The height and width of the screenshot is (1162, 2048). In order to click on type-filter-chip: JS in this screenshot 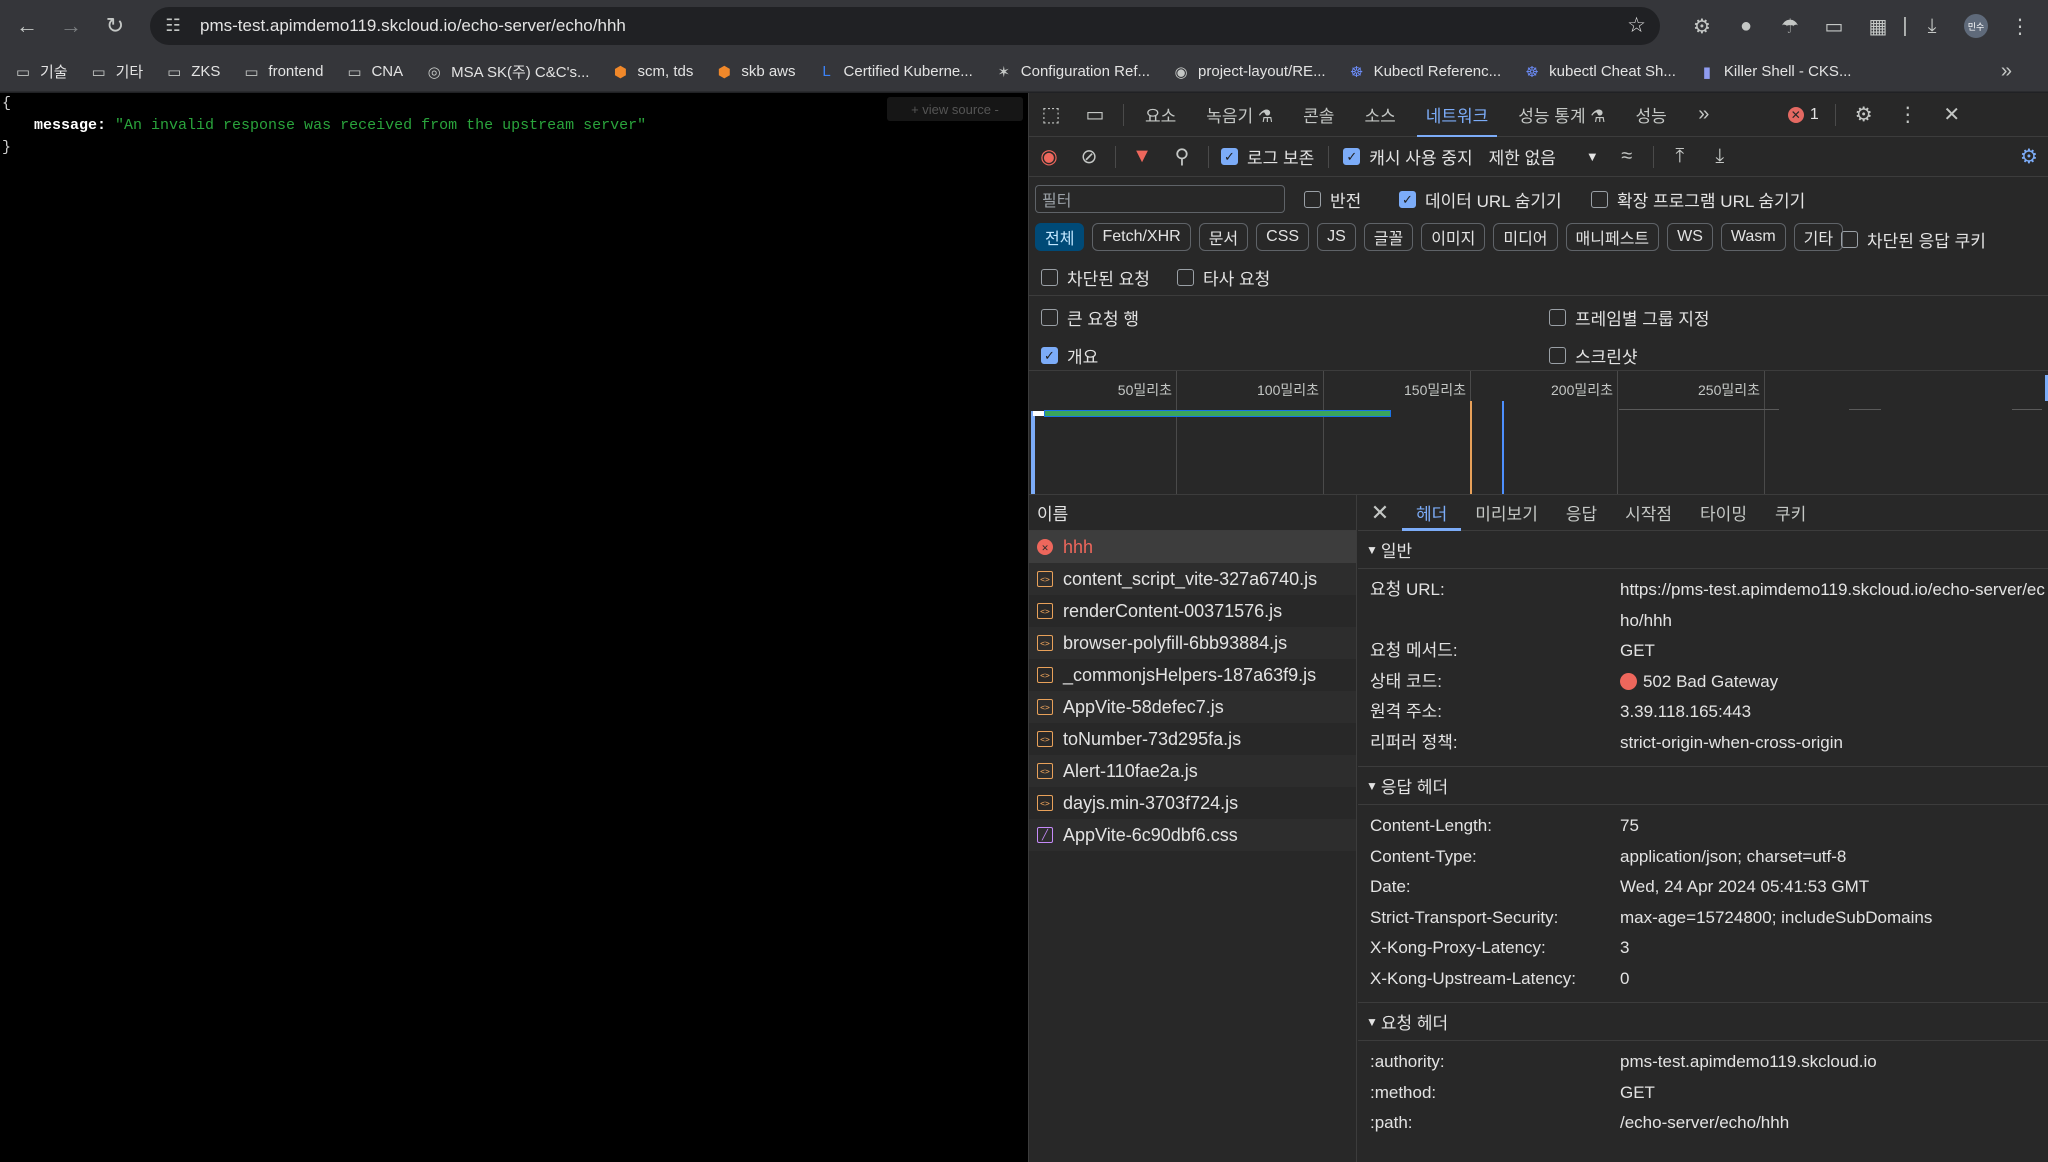, I will do `click(1336, 237)`.